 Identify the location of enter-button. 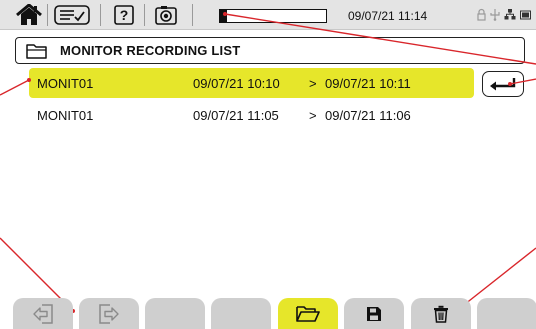
(503, 84).